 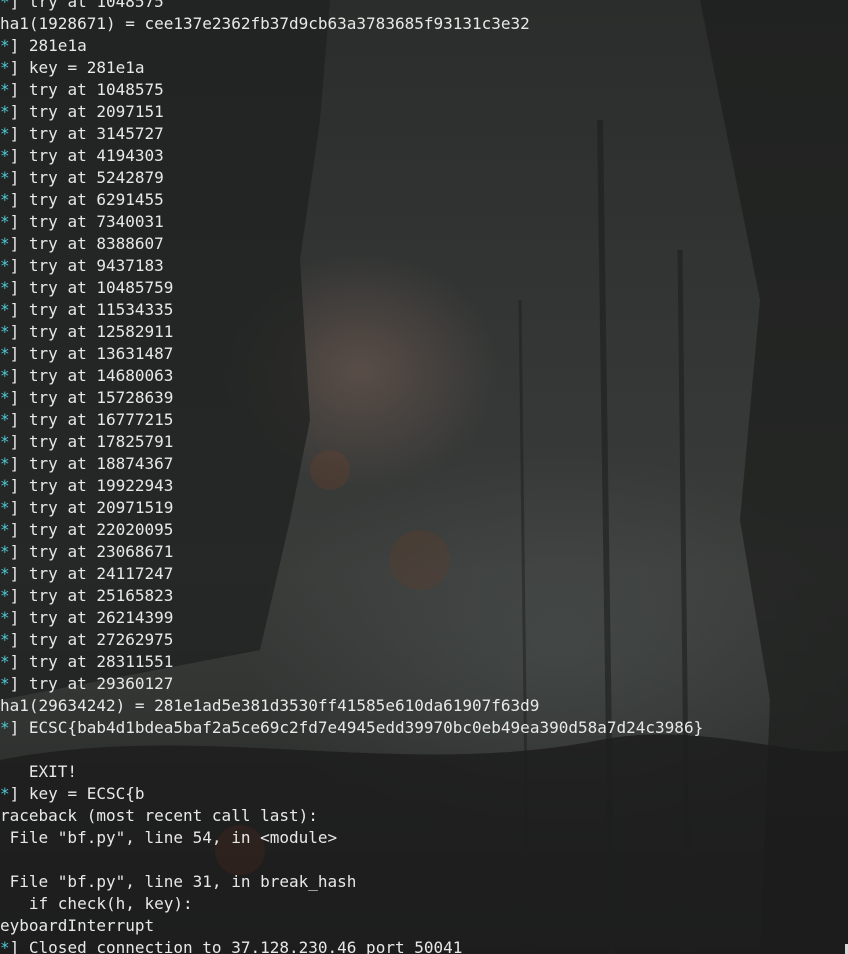 I want to click on terminal-line: *] try at 3145727, so click(x=82, y=134).